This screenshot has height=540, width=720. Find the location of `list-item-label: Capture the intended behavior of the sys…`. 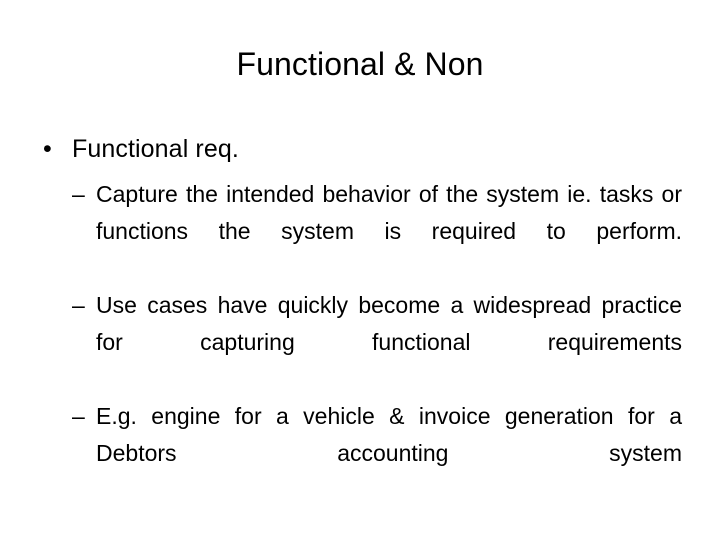

list-item-label: Capture the intended behavior of the sys… is located at coordinates (389, 212).